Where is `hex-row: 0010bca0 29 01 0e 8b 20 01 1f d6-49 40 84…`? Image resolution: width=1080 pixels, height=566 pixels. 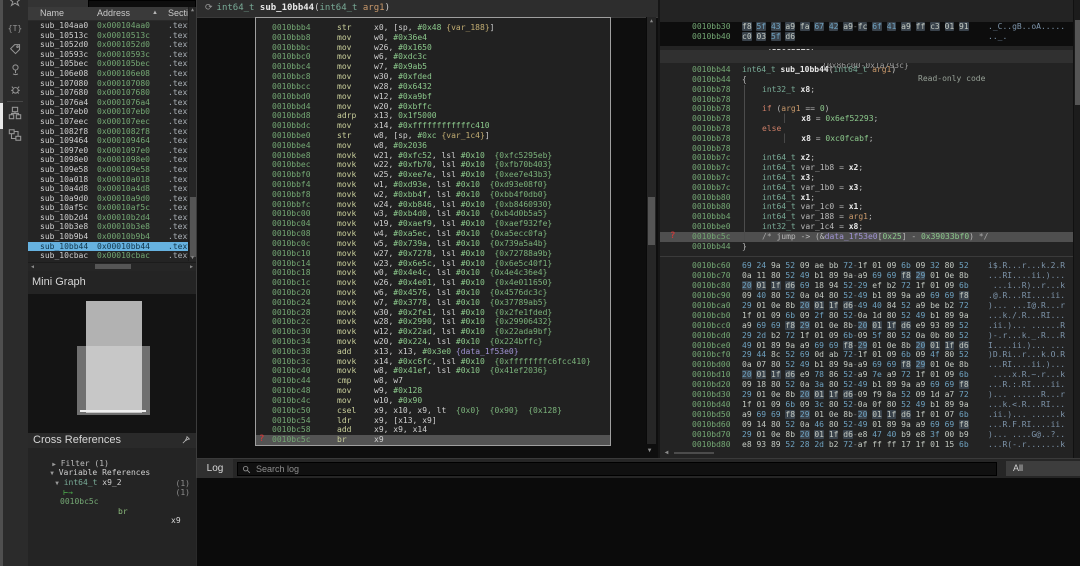
hex-row: 0010bca0 29 01 0e 8b 20 01 1f d6-49 40 84… is located at coordinates (867, 305).